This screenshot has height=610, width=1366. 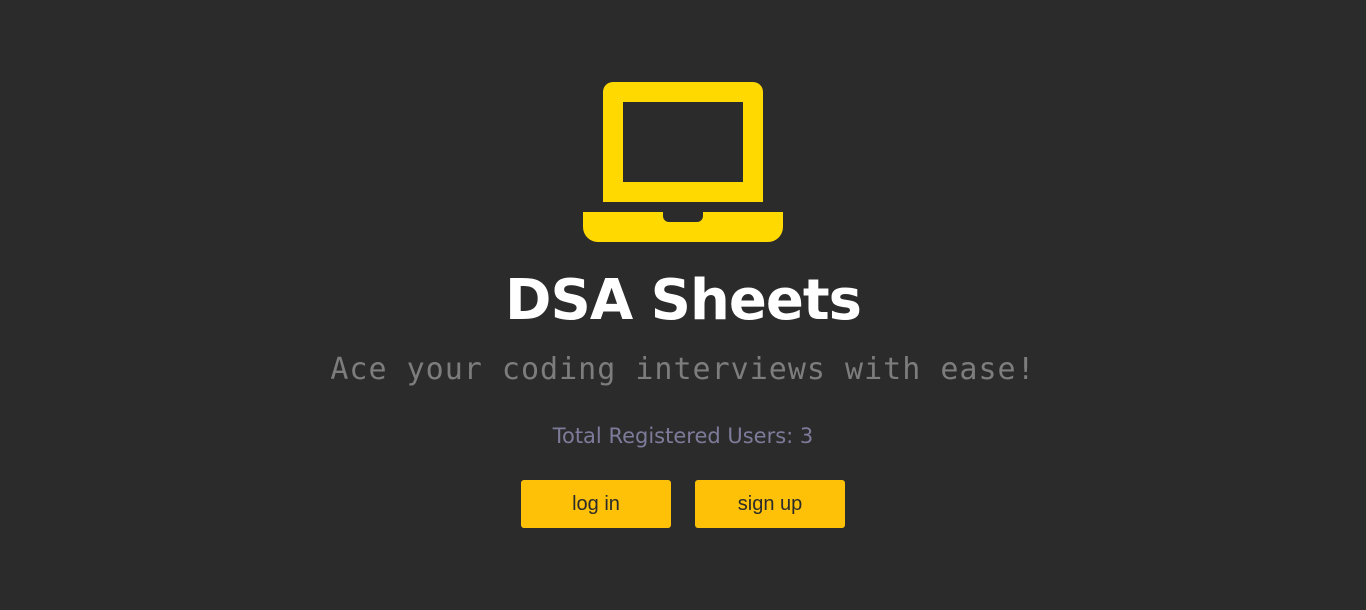 I want to click on signup-button: sign up, so click(x=770, y=504).